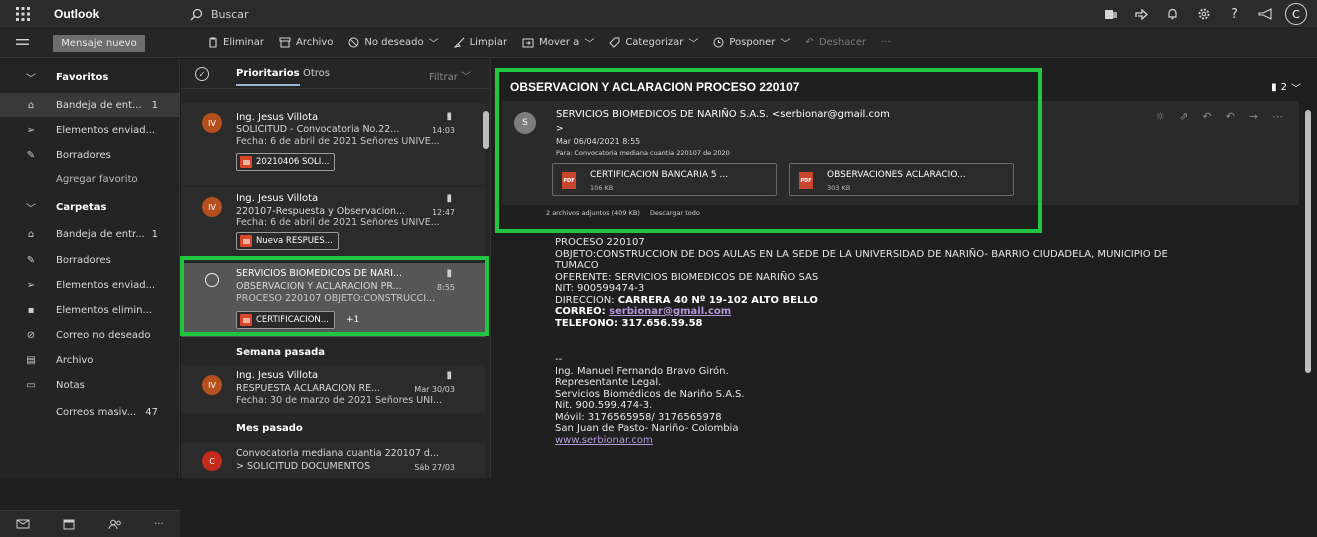 The image size is (1317, 537). I want to click on sidebar-item-drafts-favorite: ✎ Borradores, so click(90, 155).